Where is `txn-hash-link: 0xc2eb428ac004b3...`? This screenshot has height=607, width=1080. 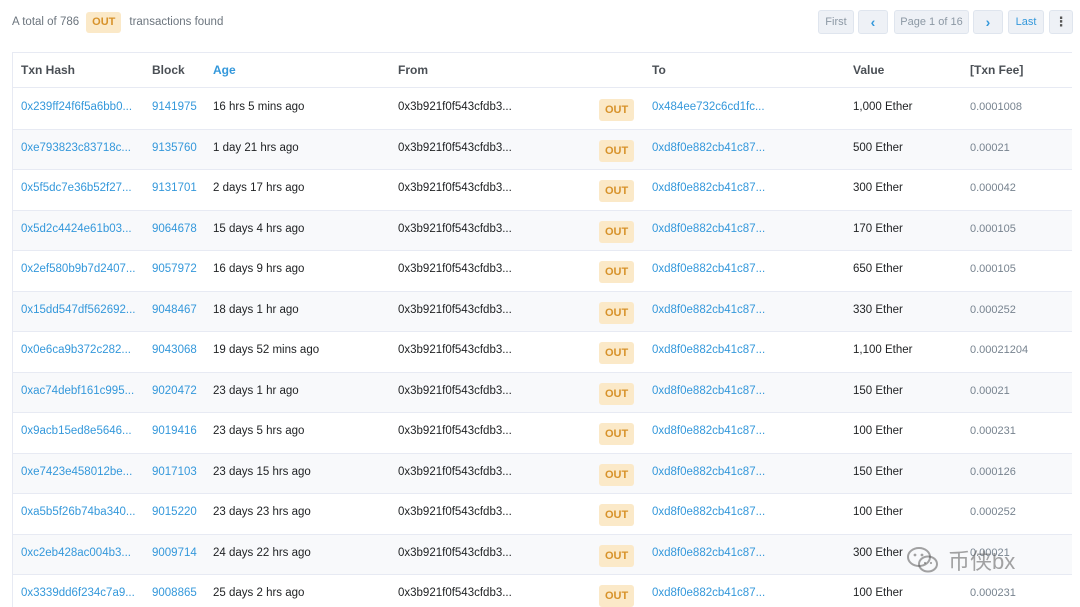
txn-hash-link: 0xc2eb428ac004b3... is located at coordinates (76, 555).